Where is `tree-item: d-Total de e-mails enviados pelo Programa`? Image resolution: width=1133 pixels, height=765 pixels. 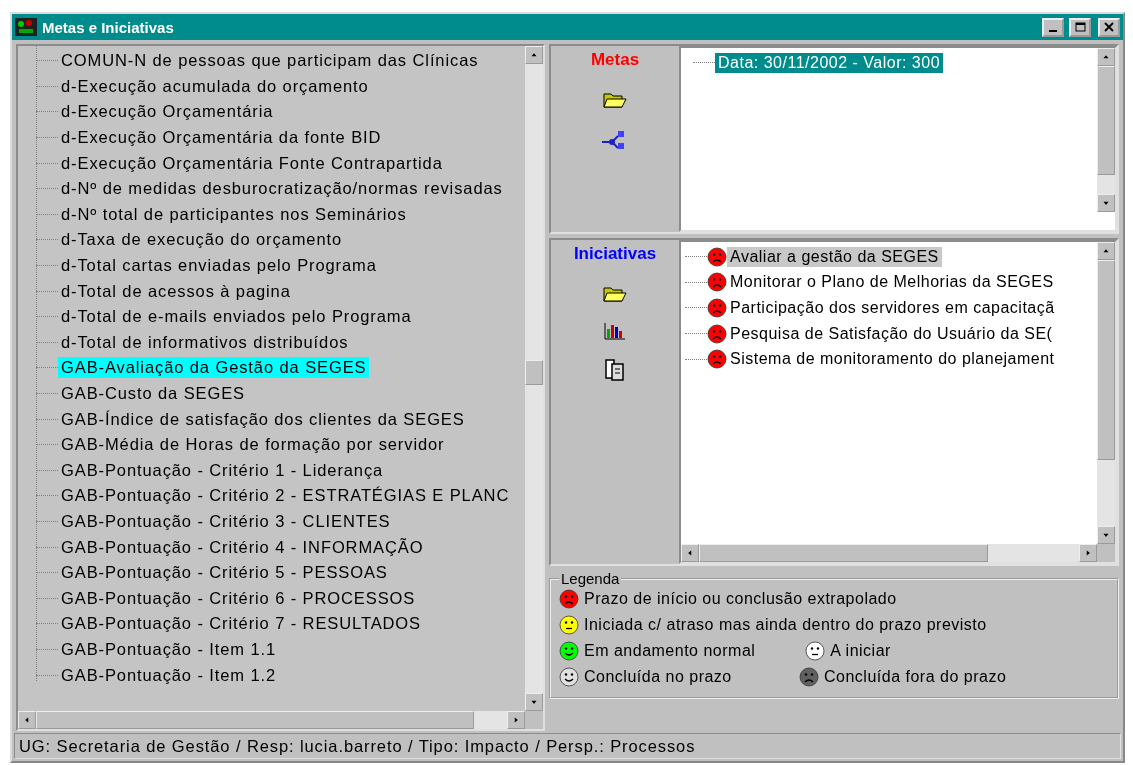
tree-item: d-Total de e-mails enviados pelo Programa is located at coordinates (236, 317).